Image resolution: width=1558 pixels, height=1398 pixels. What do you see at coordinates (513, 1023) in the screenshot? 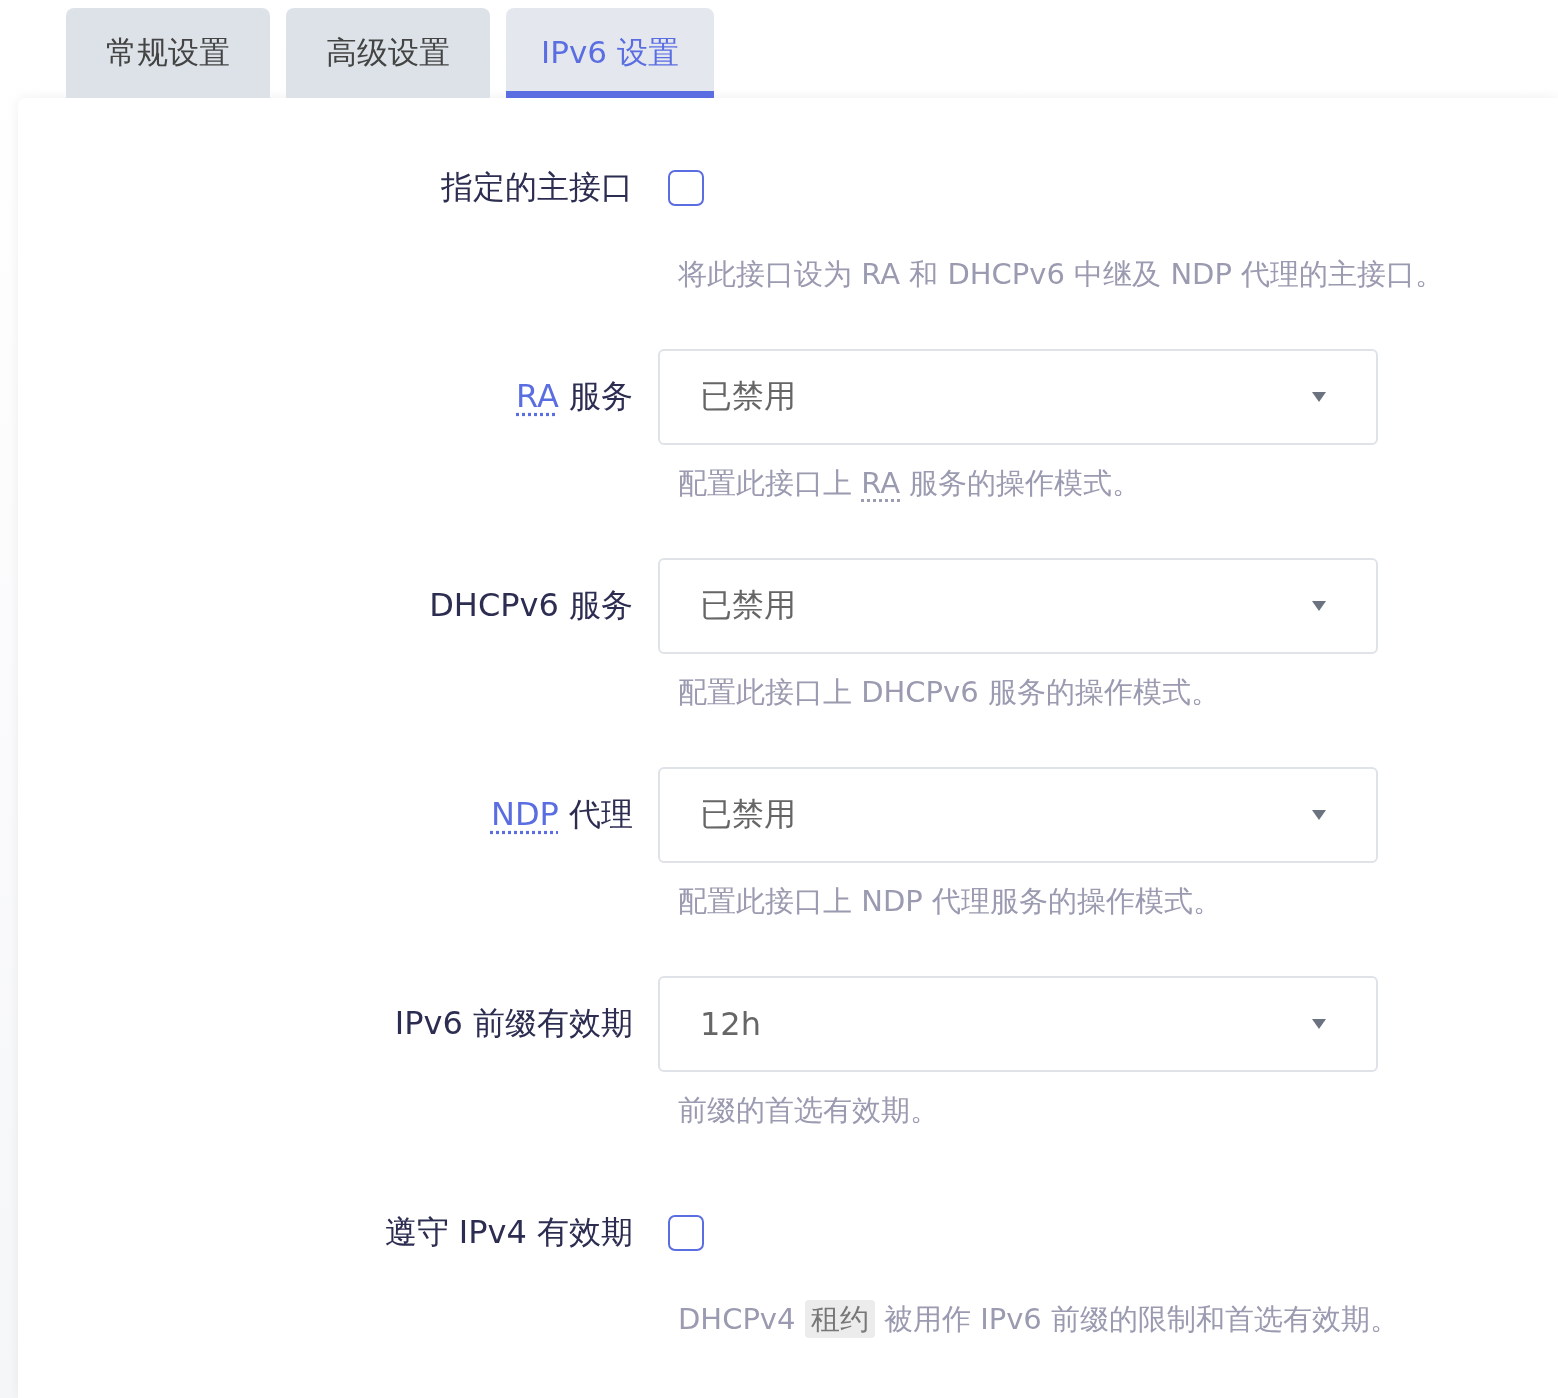
I see `field-label: IPv6 前缀有效期` at bounding box center [513, 1023].